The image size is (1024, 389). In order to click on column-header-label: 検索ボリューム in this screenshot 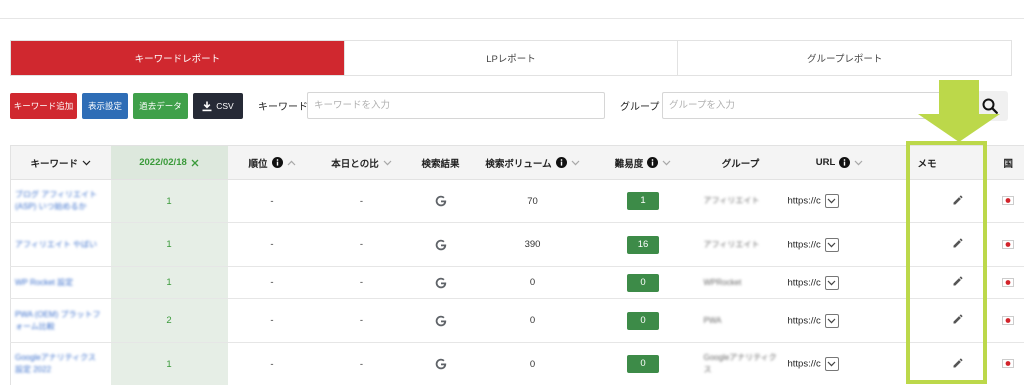, I will do `click(518, 164)`.